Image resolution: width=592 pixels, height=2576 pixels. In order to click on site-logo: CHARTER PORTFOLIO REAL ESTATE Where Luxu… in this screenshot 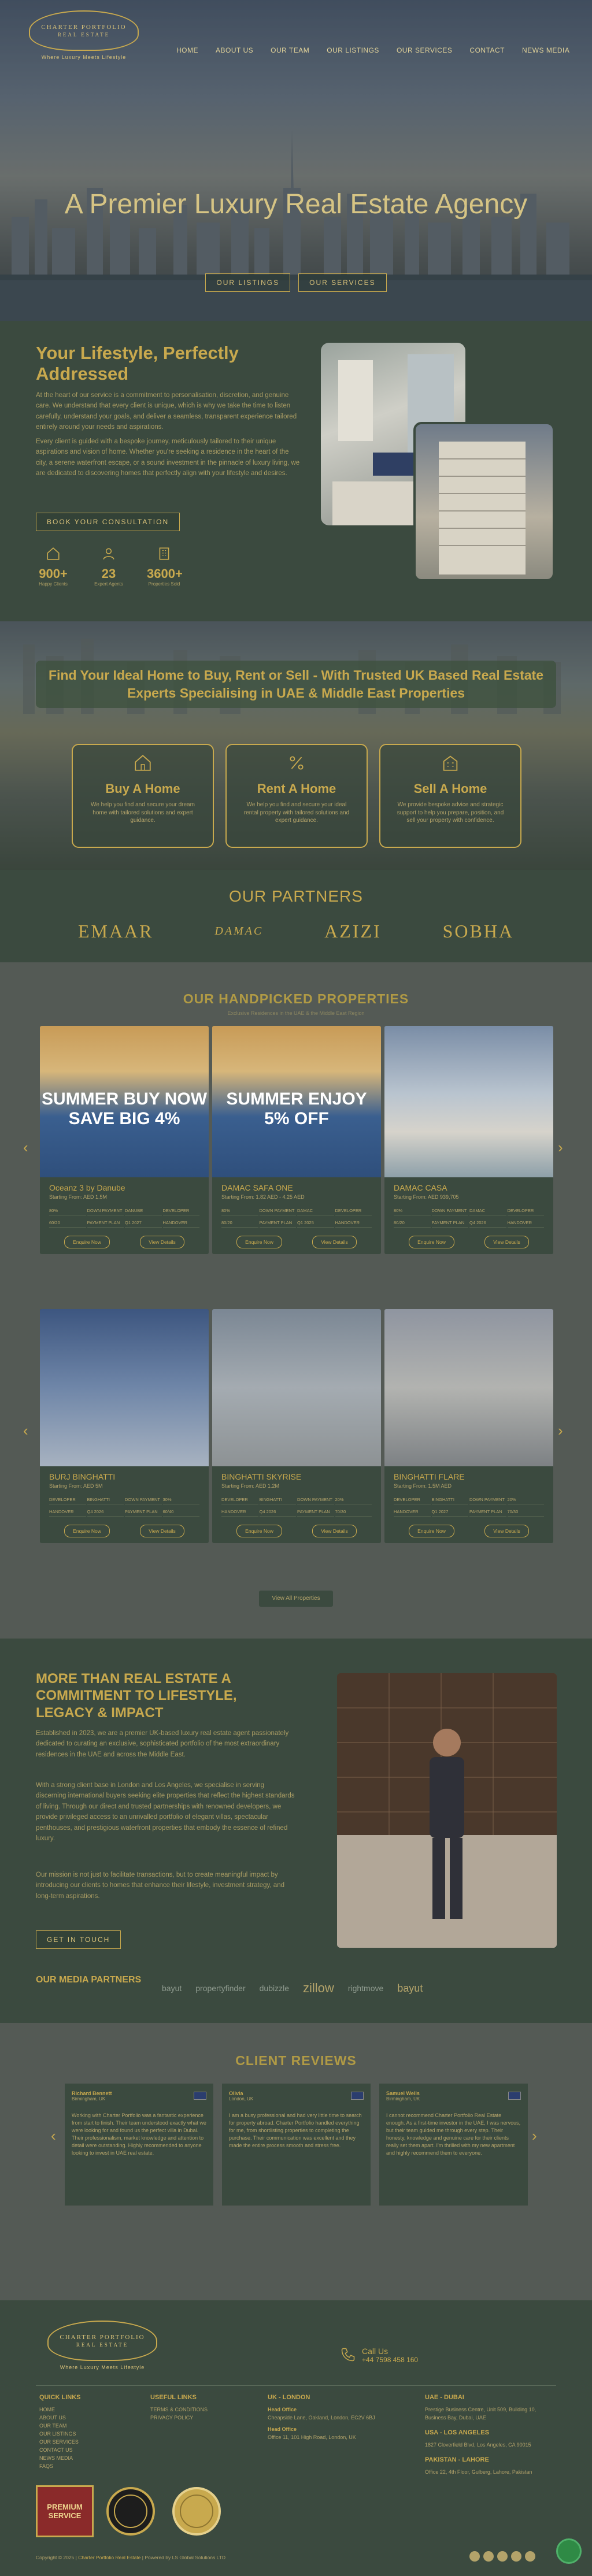, I will do `click(84, 42)`.